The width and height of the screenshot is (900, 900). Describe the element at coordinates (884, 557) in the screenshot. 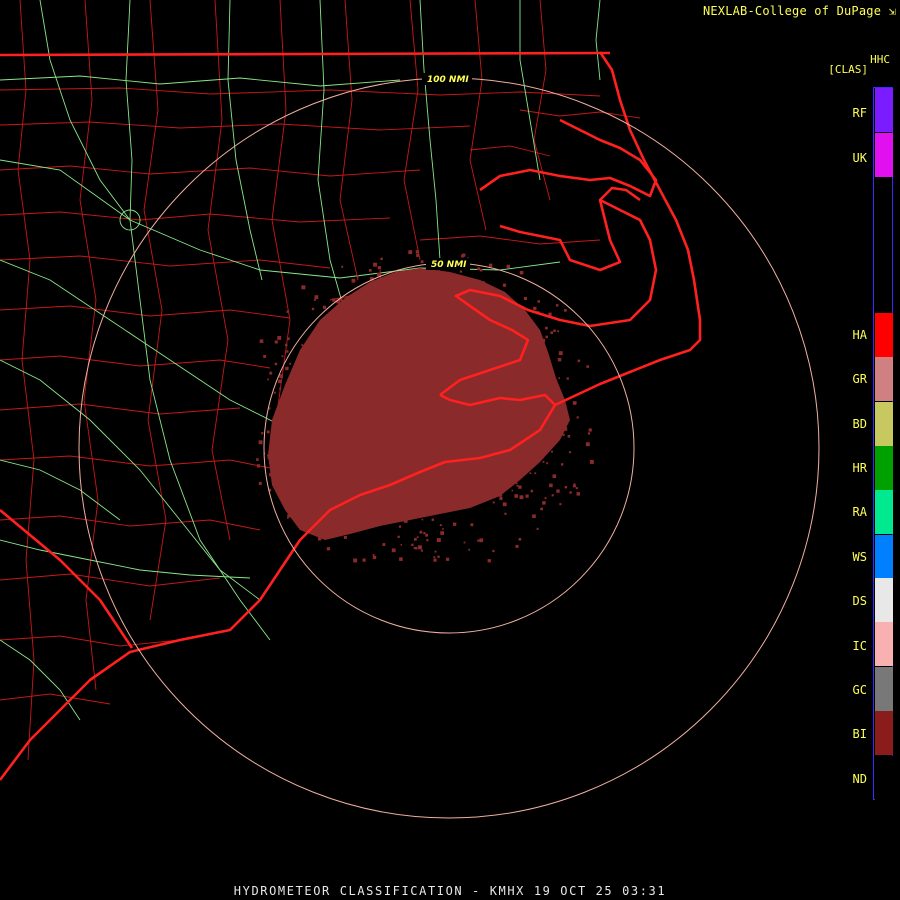

I see `legend-swatch-ws` at that location.